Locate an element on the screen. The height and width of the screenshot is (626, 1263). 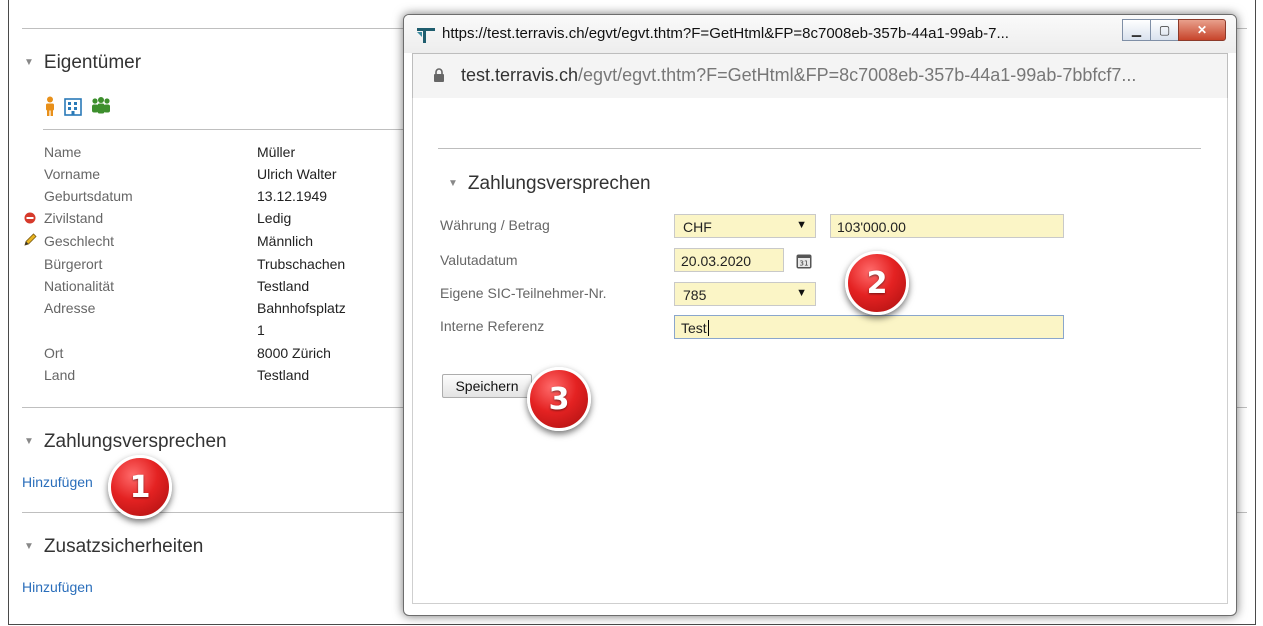
calendar-day-text: 31 is located at coordinates (804, 264).